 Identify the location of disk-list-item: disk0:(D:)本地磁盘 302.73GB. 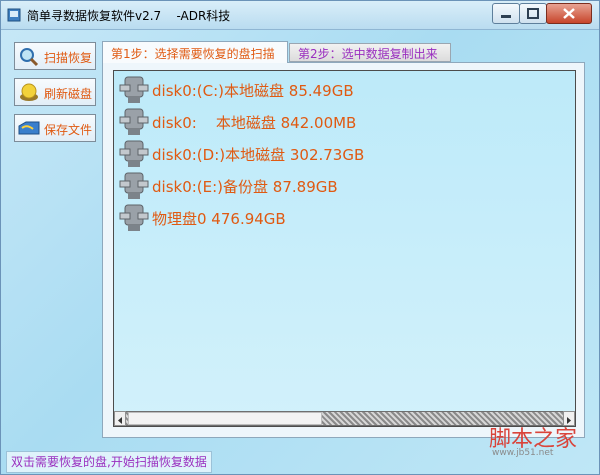
(342, 153).